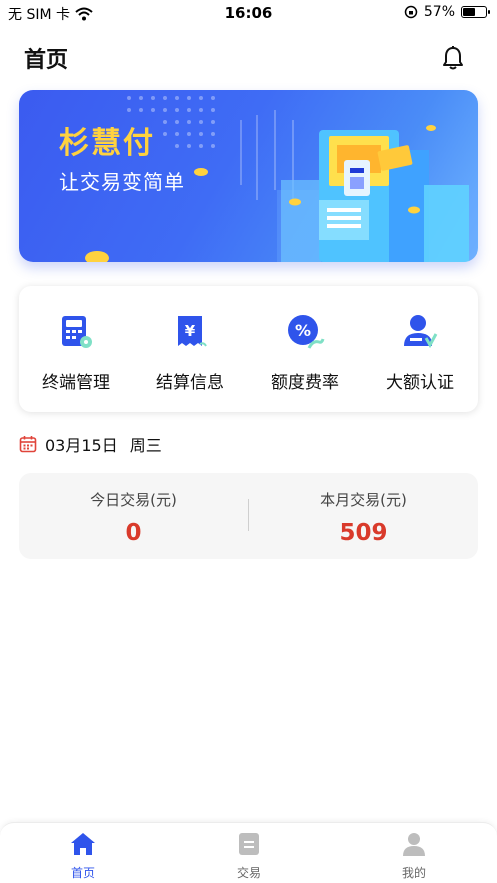 This screenshot has width=497, height=883. What do you see at coordinates (82, 873) in the screenshot?
I see `tab-home-label: 首页` at bounding box center [82, 873].